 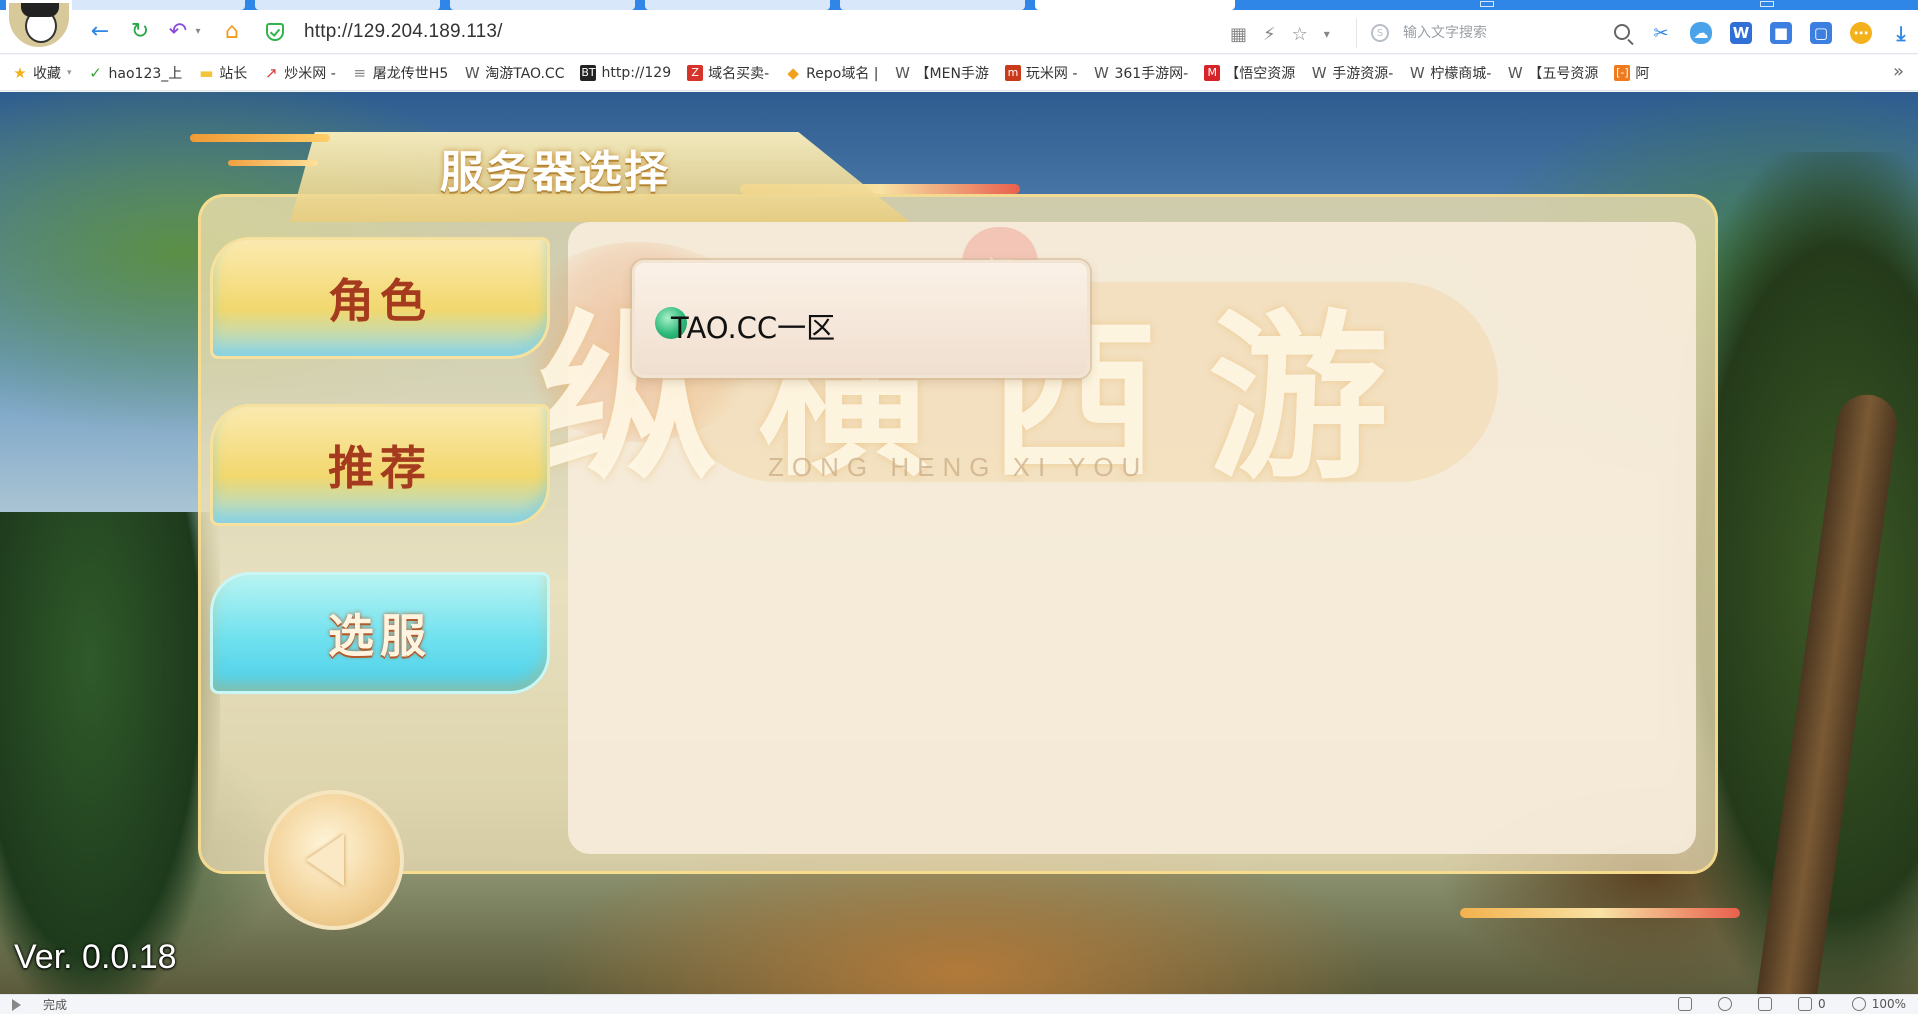 What do you see at coordinates (525, 73) in the screenshot?
I see `bookmark-label: 淘游TAO.CC` at bounding box center [525, 73].